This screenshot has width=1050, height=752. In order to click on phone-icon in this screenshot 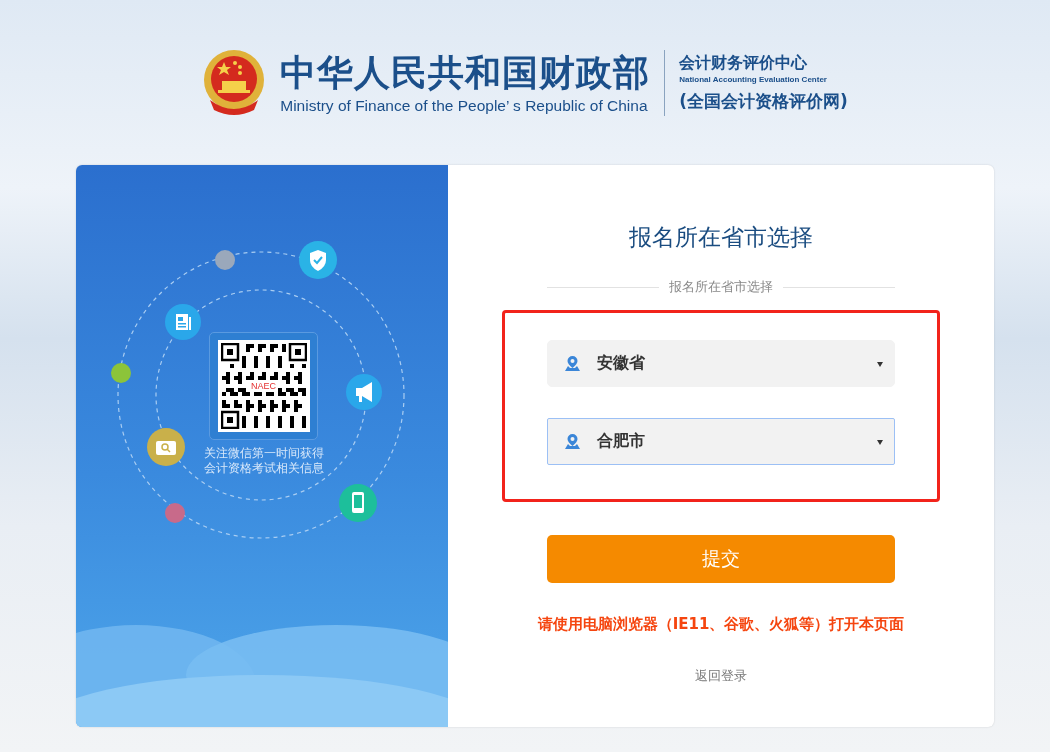, I will do `click(358, 503)`.